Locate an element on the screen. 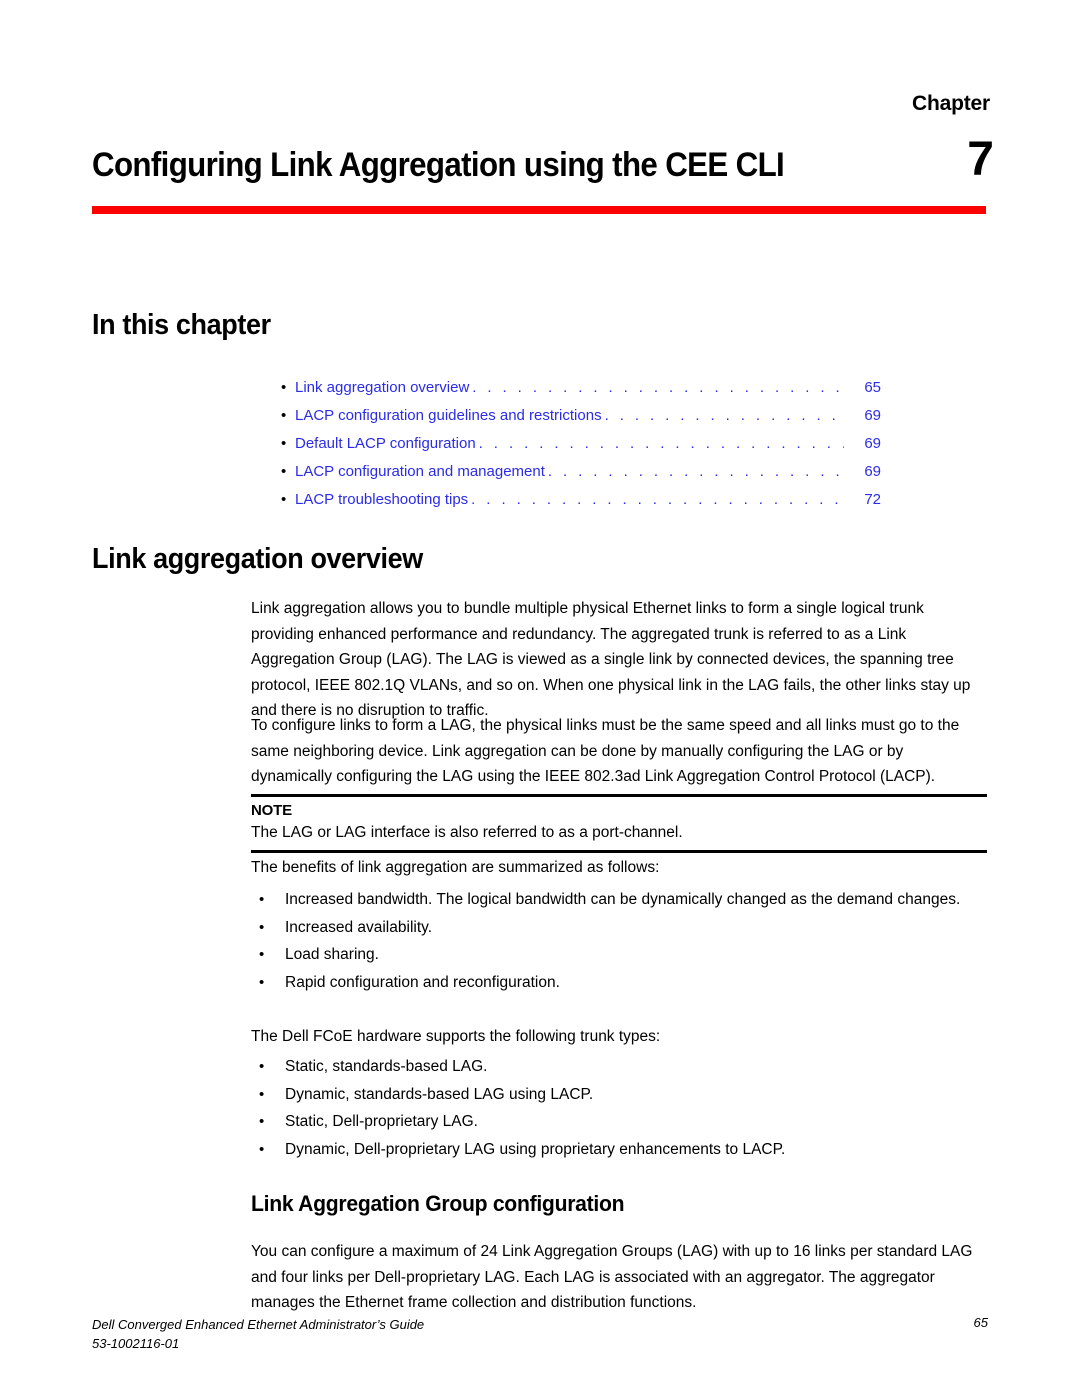  list-item: • Static, standards-based LAG. is located at coordinates (619, 1067).